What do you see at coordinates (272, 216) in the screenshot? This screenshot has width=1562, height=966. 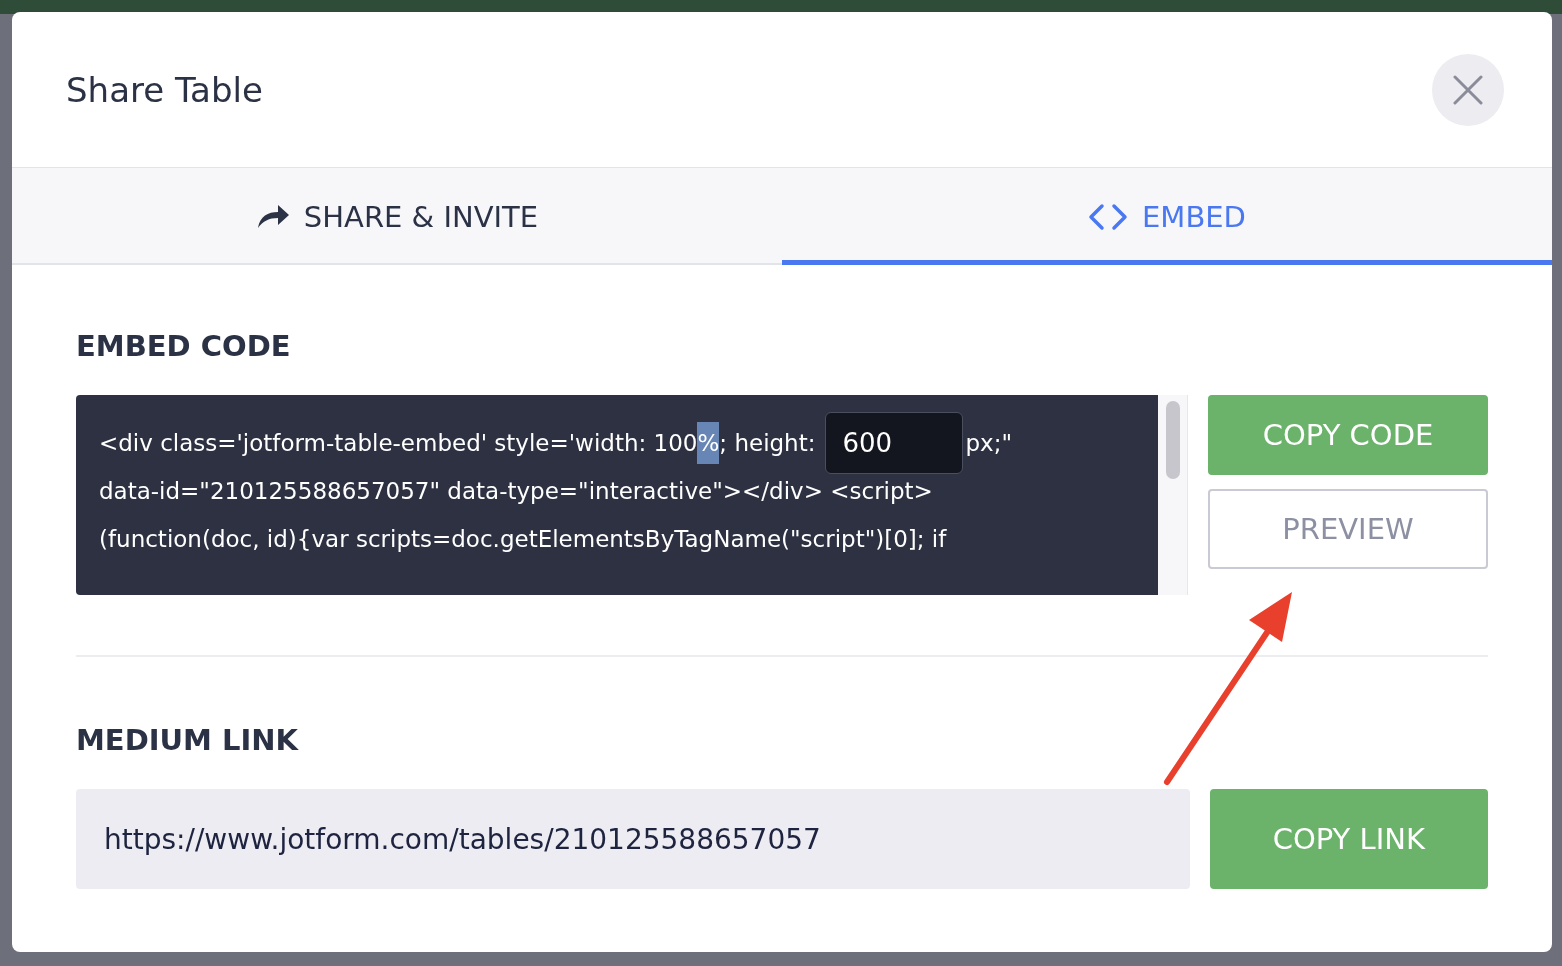 I see `share-arrow-icon` at bounding box center [272, 216].